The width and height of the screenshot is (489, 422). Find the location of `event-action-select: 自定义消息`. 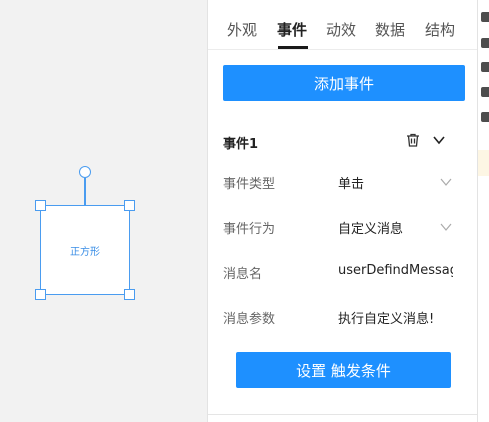

event-action-select: 自定义消息 is located at coordinates (395, 227).